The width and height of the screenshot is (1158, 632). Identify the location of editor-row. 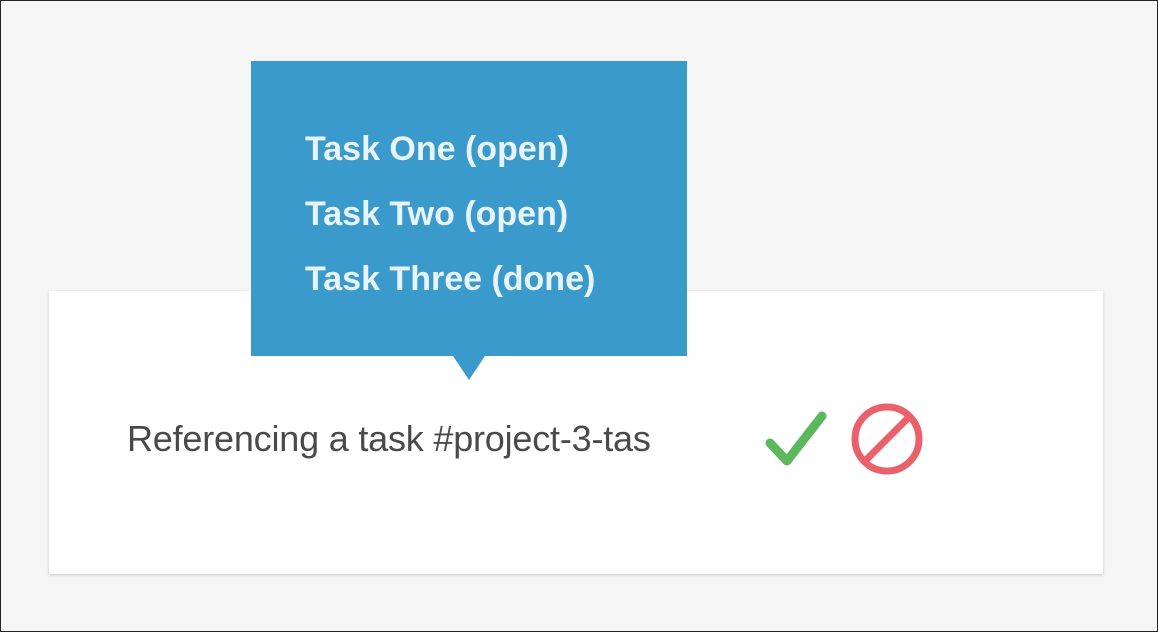
(526, 439).